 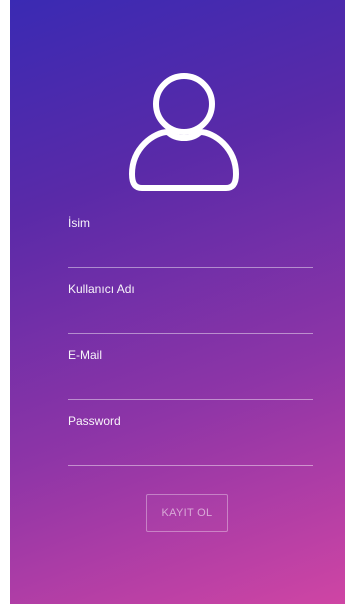 What do you see at coordinates (190, 267) in the screenshot?
I see `name-underline` at bounding box center [190, 267].